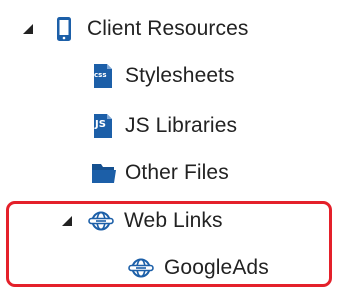 The height and width of the screenshot is (292, 341). What do you see at coordinates (104, 173) in the screenshot?
I see `folder-icon` at bounding box center [104, 173].